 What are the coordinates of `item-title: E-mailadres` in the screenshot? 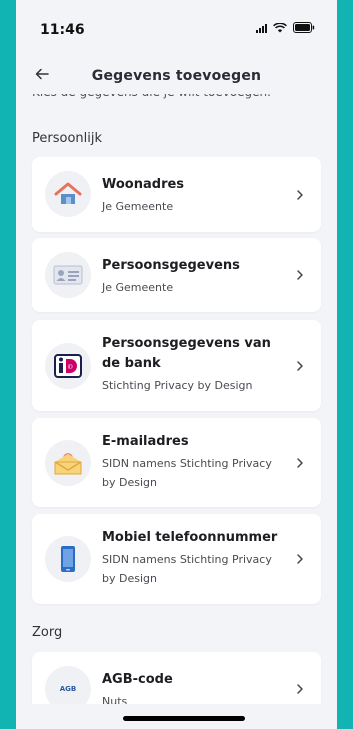 It's located at (145, 441).